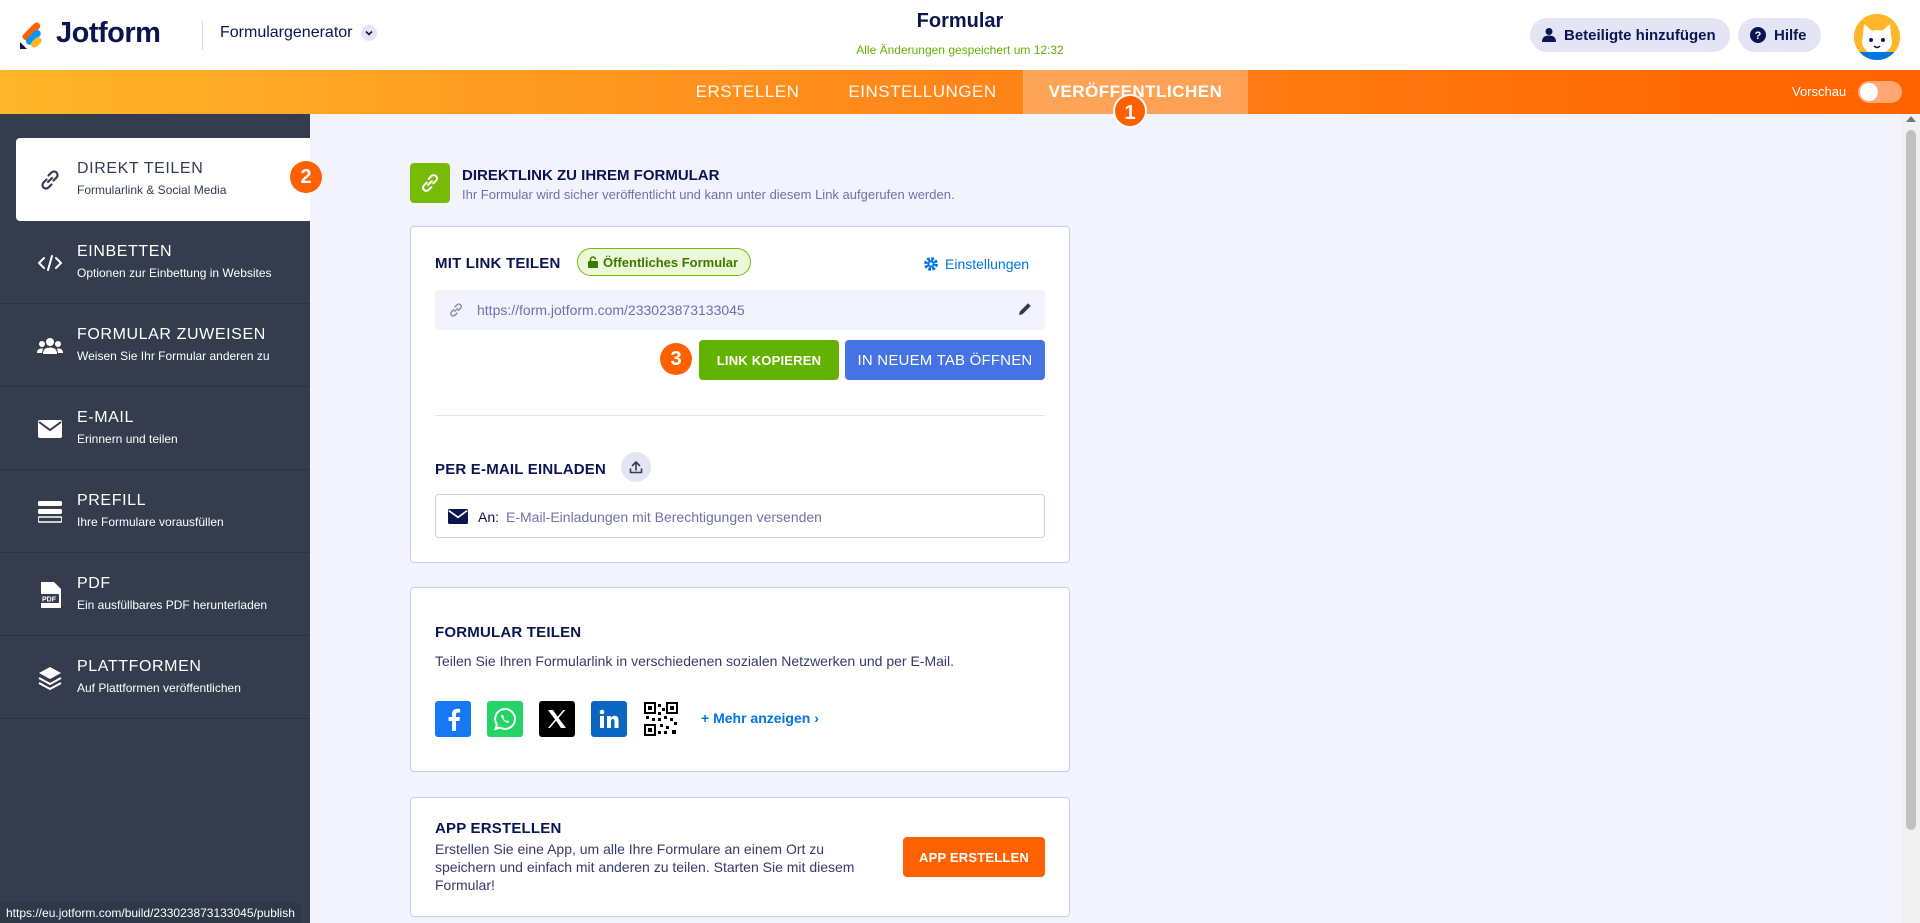 This screenshot has height=923, width=1920. What do you see at coordinates (960, 21) in the screenshot?
I see `form-title: Formular` at bounding box center [960, 21].